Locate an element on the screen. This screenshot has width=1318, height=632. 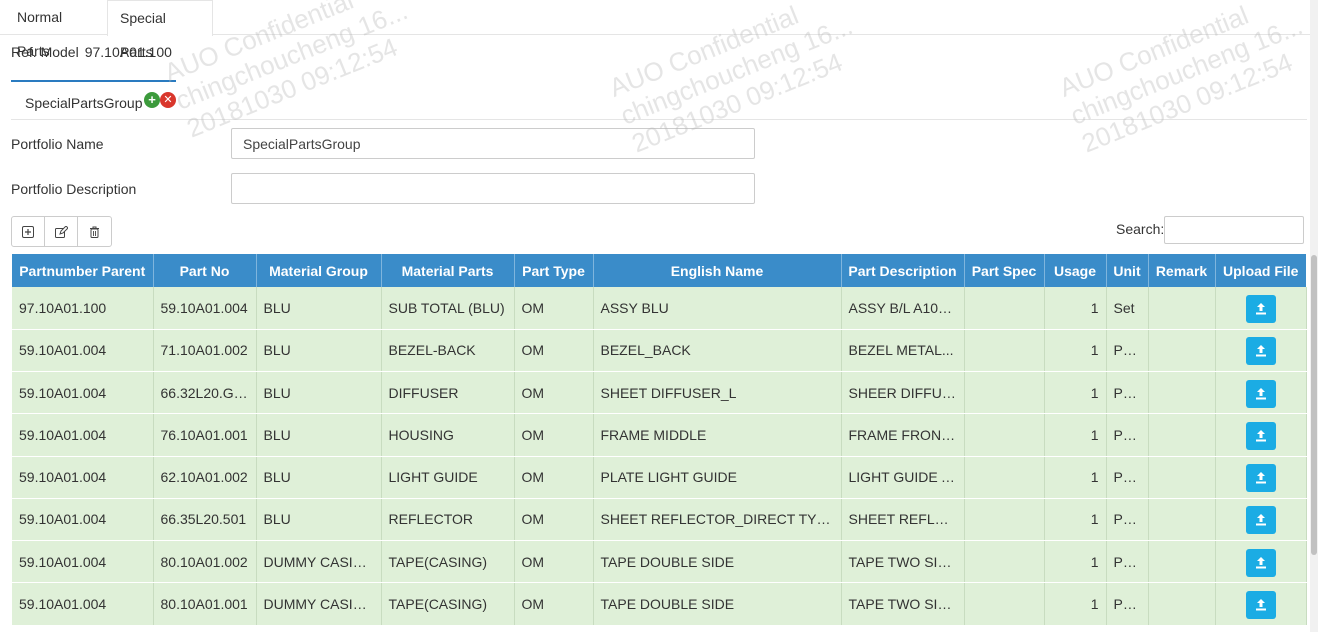
portfolio-description-input is located at coordinates (493, 188).